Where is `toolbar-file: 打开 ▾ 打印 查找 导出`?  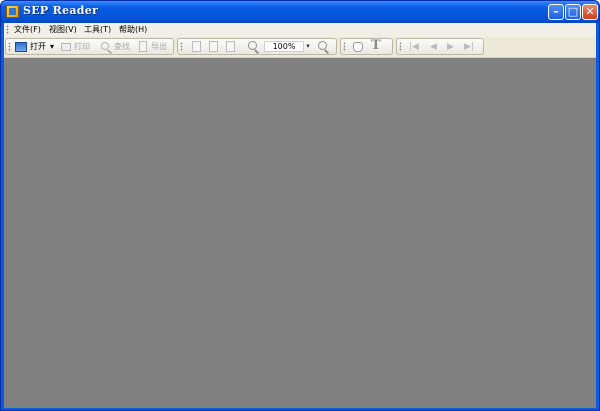
toolbar-file: 打开 ▾ 打印 查找 导出 is located at coordinates (89, 46).